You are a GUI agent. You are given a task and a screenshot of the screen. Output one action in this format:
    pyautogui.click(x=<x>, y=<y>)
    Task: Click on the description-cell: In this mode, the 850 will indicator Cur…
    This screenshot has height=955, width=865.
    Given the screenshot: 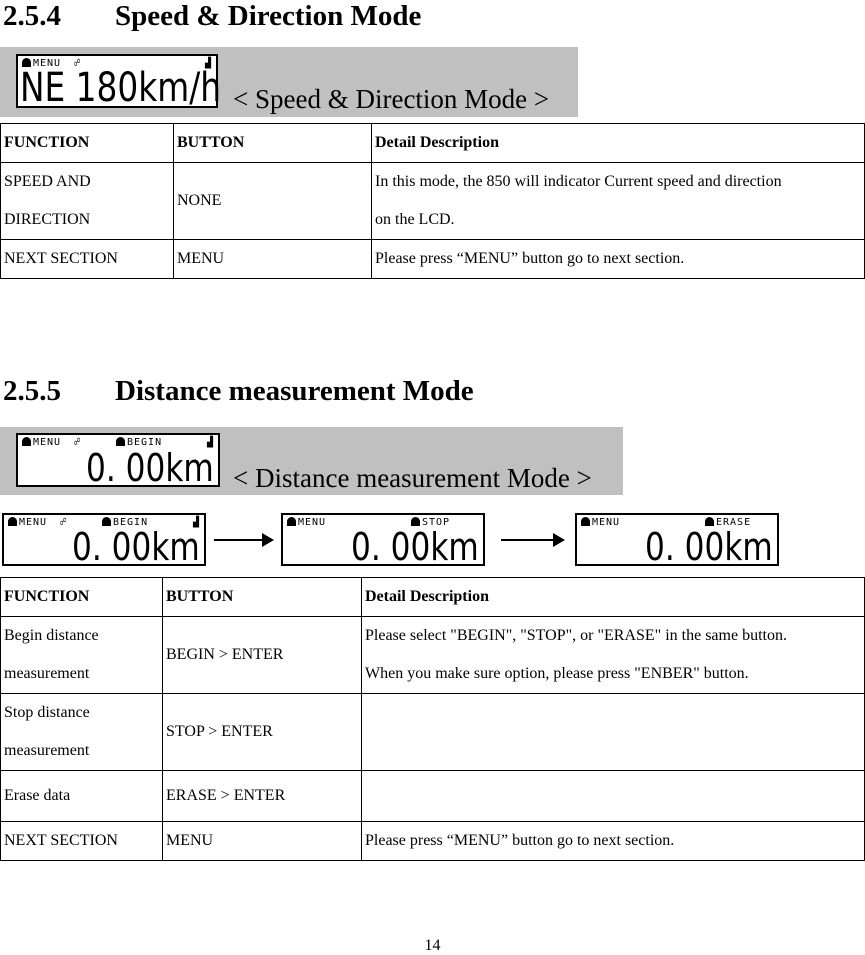 What is the action you would take?
    pyautogui.click(x=618, y=201)
    